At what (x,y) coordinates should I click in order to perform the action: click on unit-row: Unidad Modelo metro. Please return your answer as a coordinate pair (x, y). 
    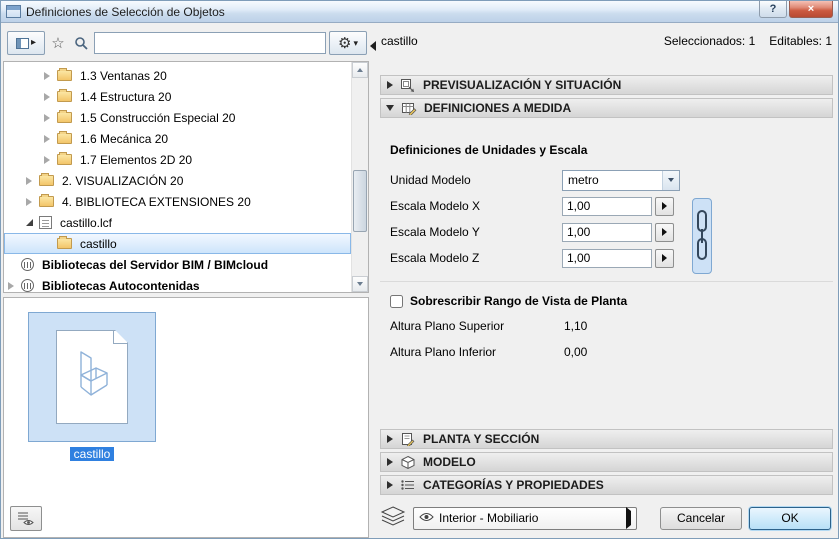
    Looking at the image, I should click on (606, 180).